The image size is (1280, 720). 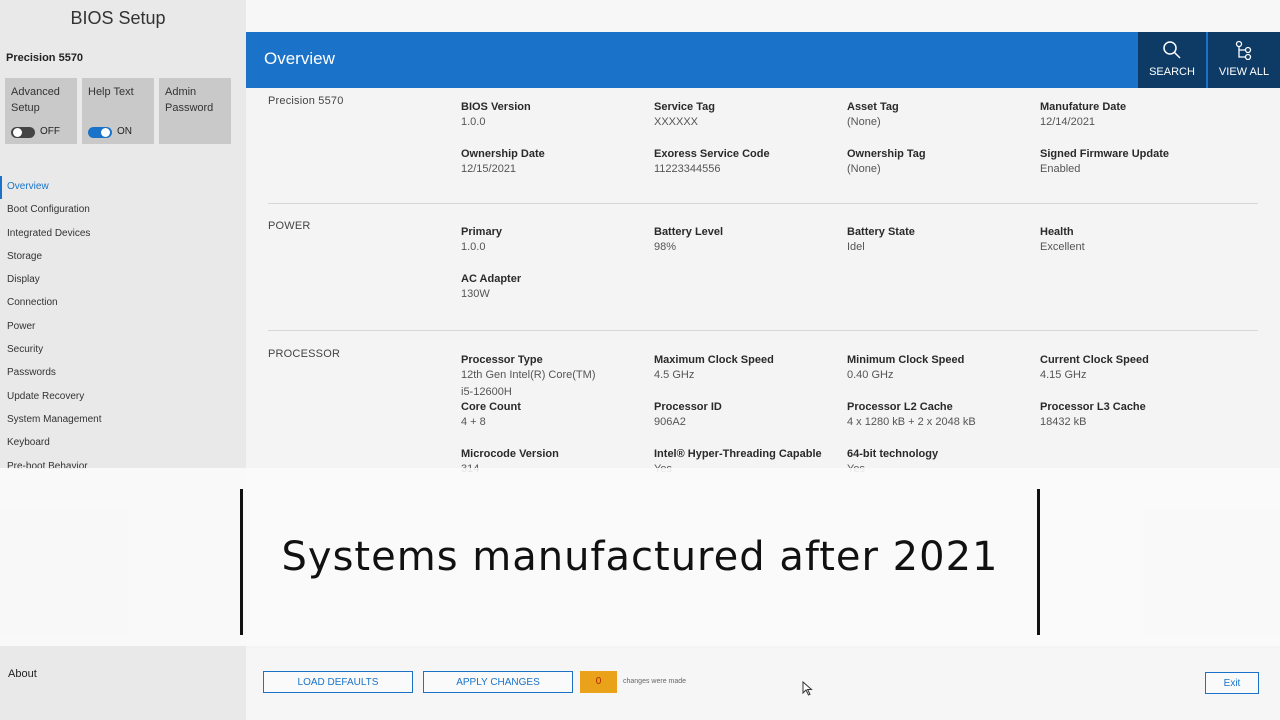 I want to click on top-strip, so click(x=763, y=16).